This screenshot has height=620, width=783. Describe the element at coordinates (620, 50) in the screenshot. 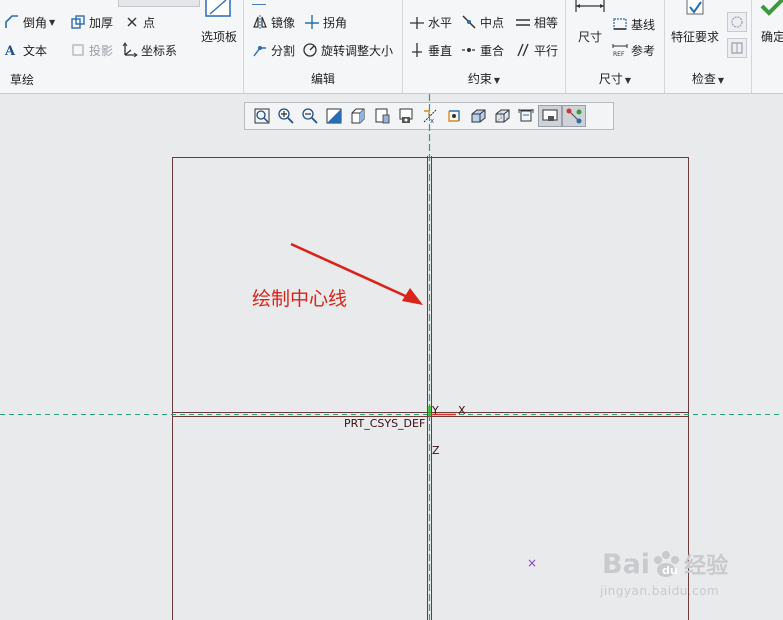

I see `reference-icon: REF` at that location.